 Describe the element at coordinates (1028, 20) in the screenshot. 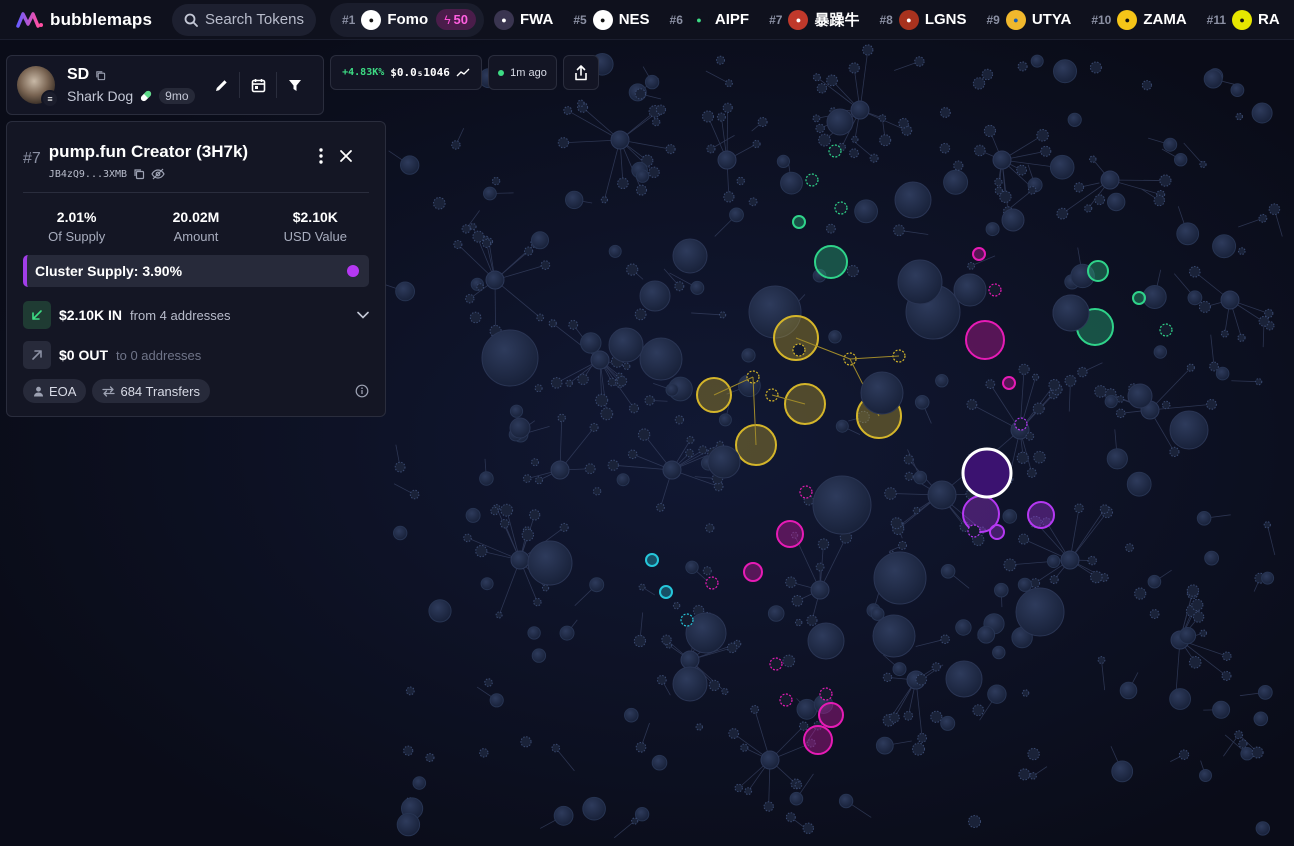

I see `trending-token-item: #9 ● UTYA` at that location.